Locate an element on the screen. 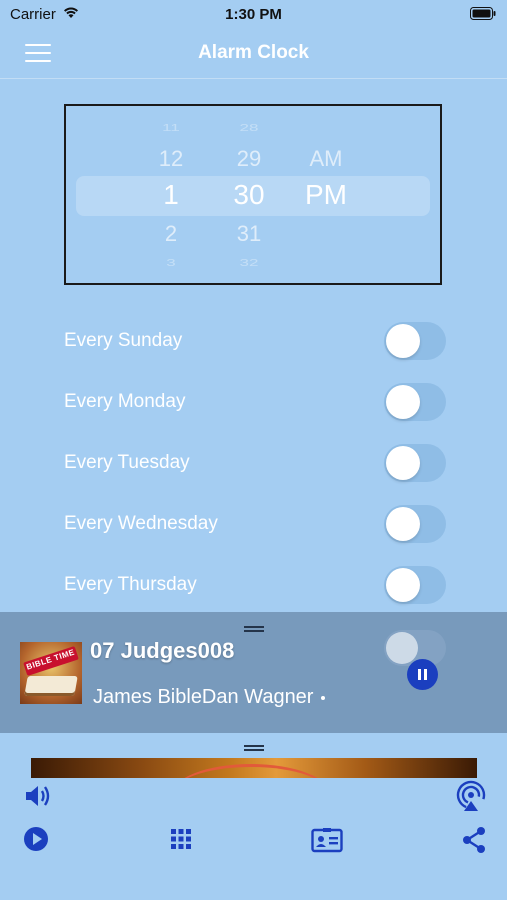 This screenshot has width=507, height=900. contact-card-icon is located at coordinates (327, 840).